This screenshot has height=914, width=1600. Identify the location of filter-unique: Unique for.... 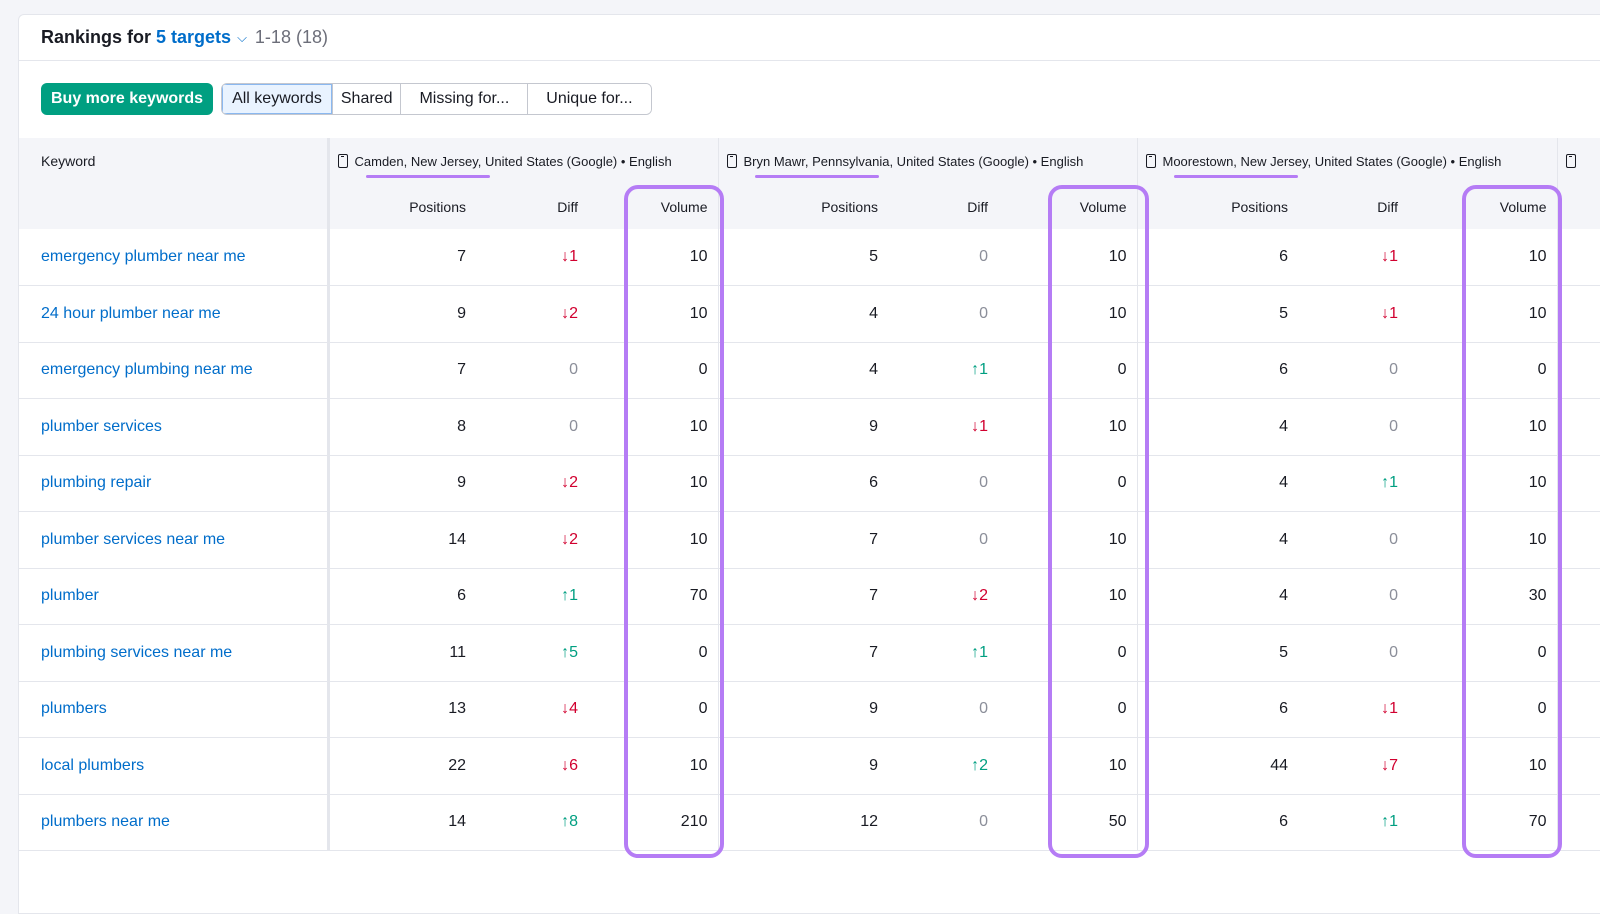
(589, 99).